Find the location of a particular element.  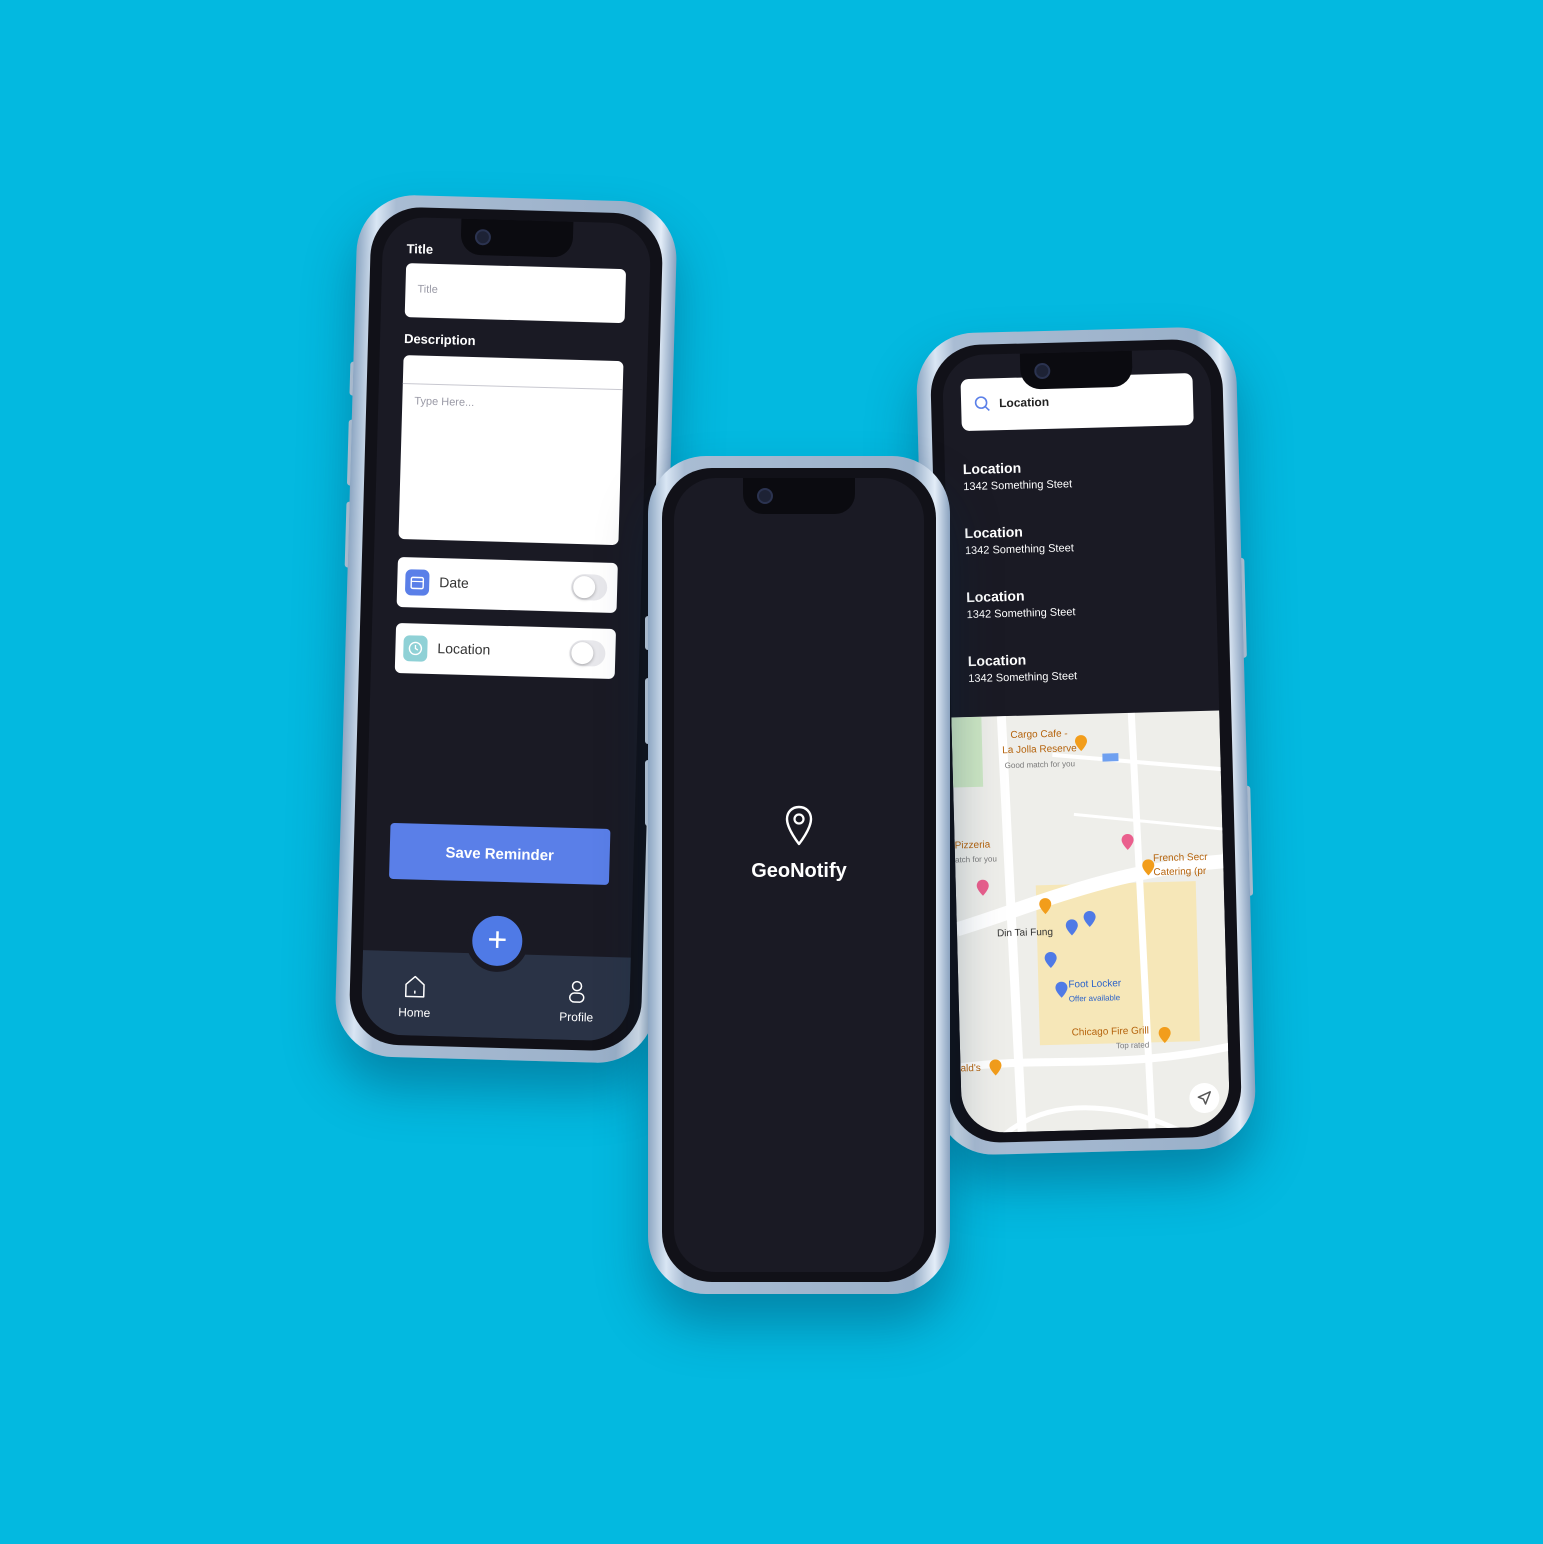

map-place-name: Din Tai Fung is located at coordinates (1025, 933).